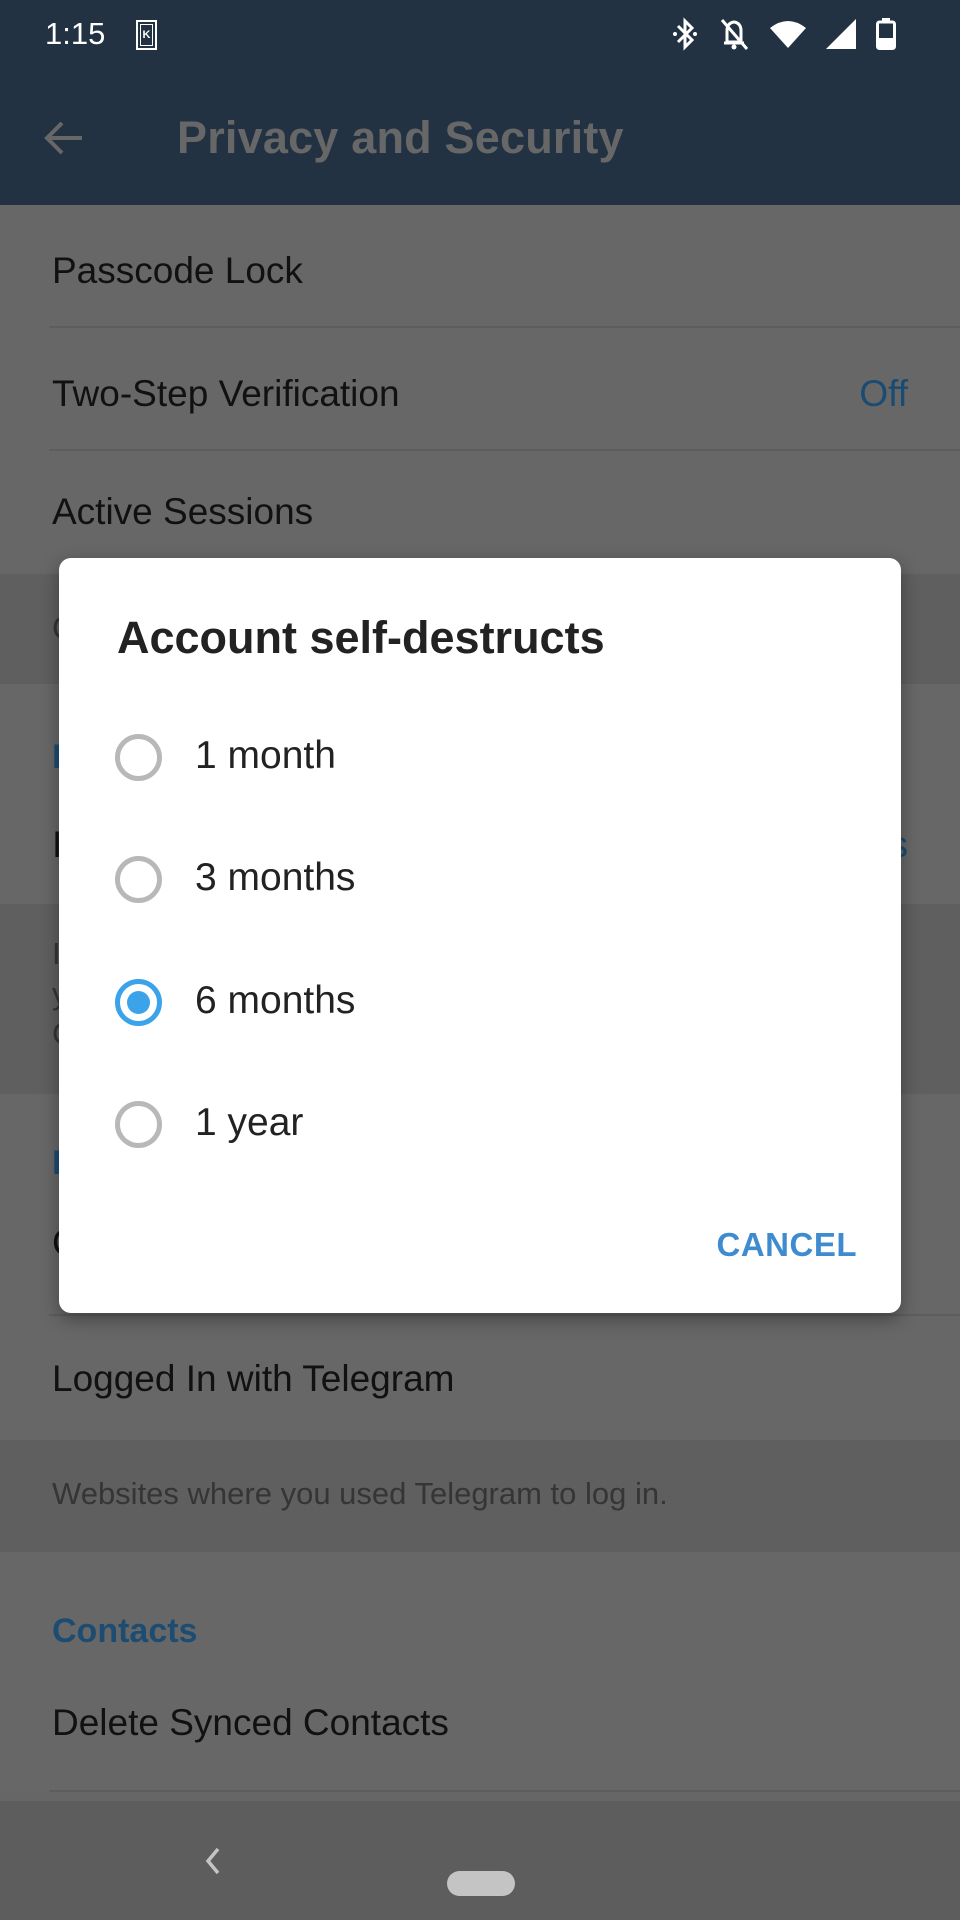 This screenshot has height=1920, width=960. What do you see at coordinates (480, 389) in the screenshot?
I see `two-step-verification-row: Two-Step Verification Off` at bounding box center [480, 389].